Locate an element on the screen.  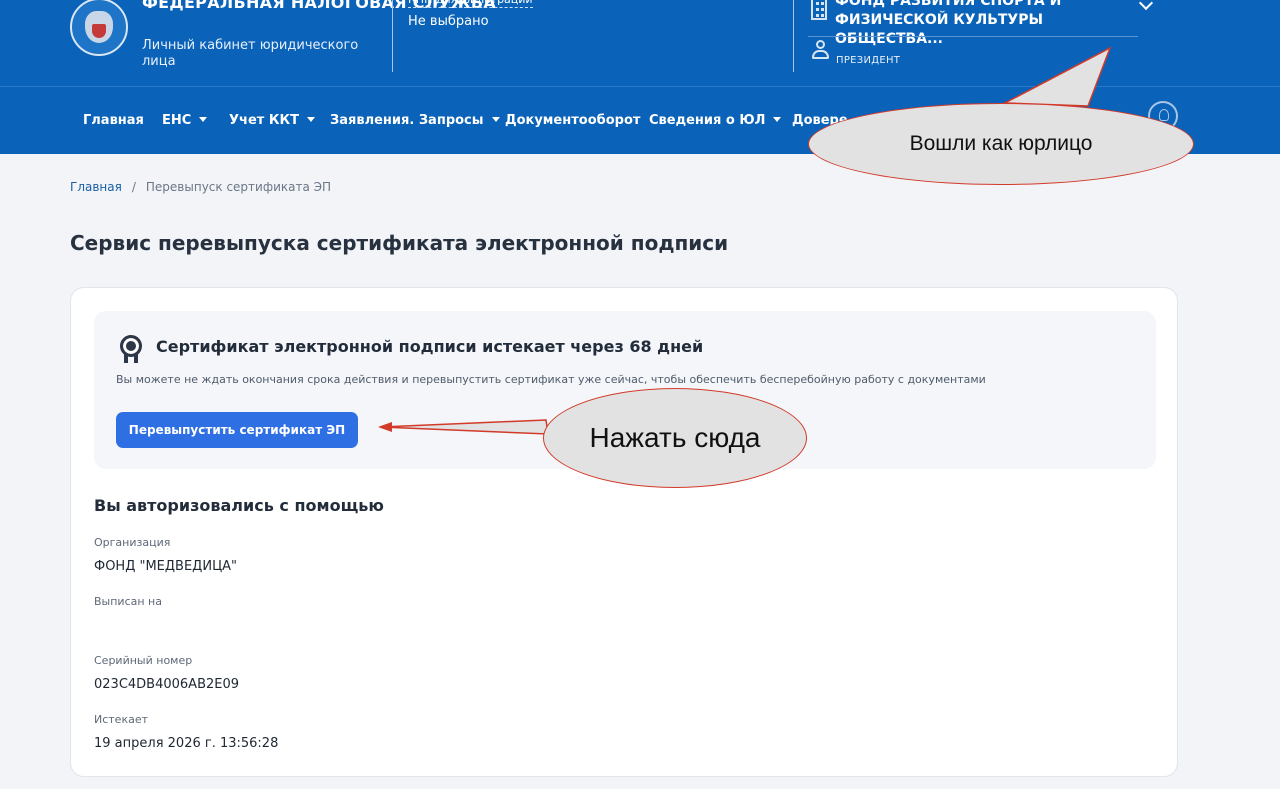
callout-text: Вошли как юрлицо is located at coordinates (1001, 143).